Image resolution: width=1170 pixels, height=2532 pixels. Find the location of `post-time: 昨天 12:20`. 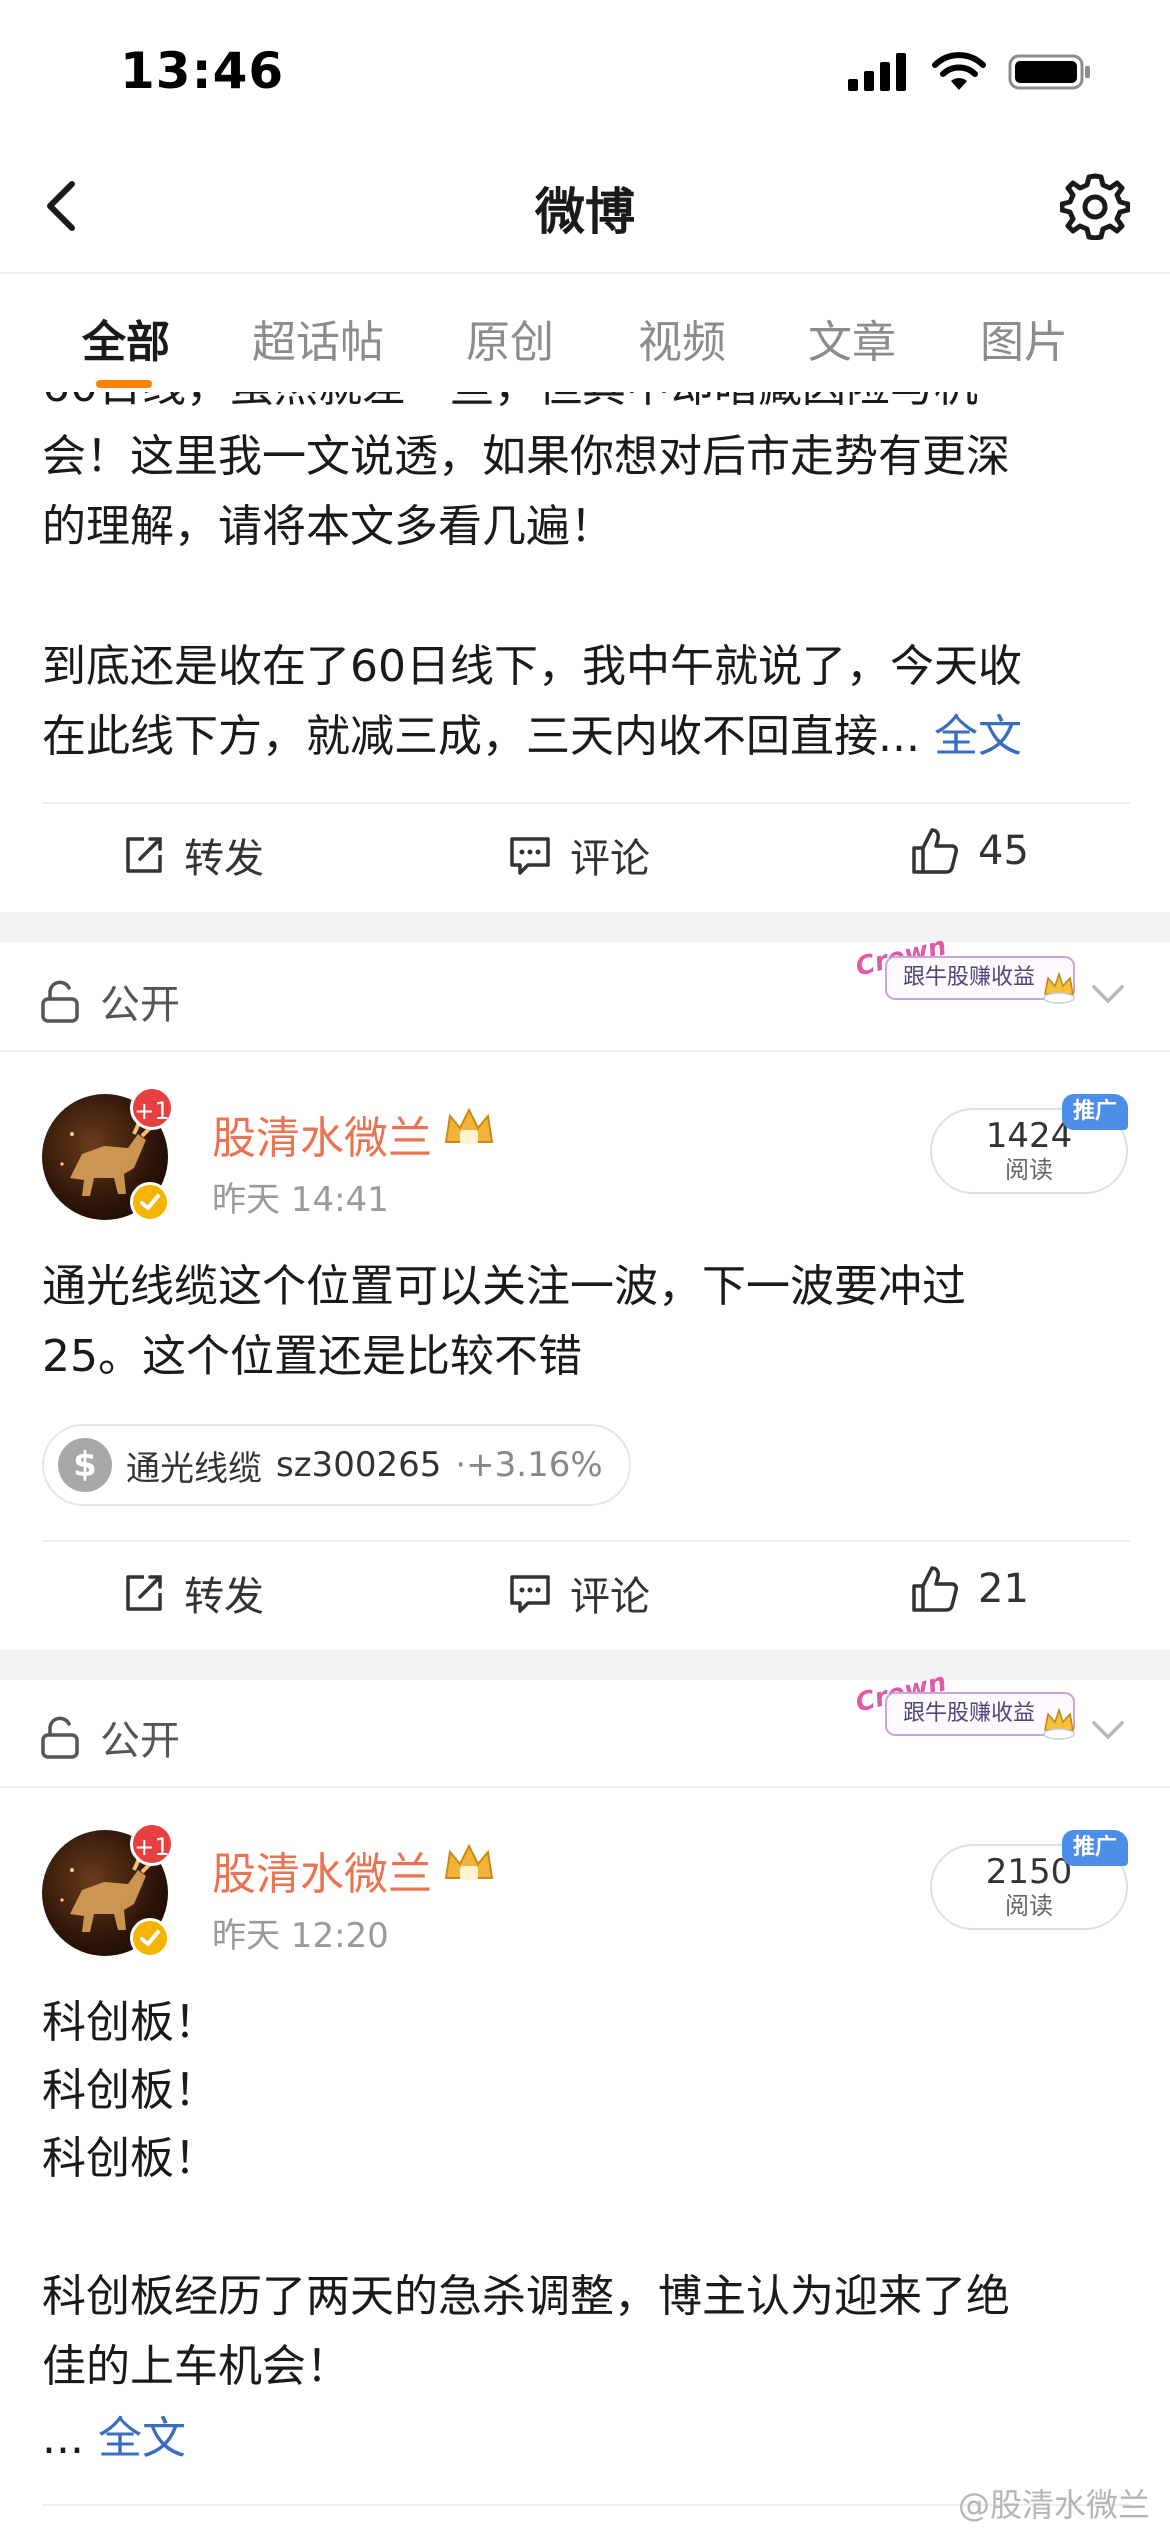

post-time: 昨天 12:20 is located at coordinates (300, 1936).